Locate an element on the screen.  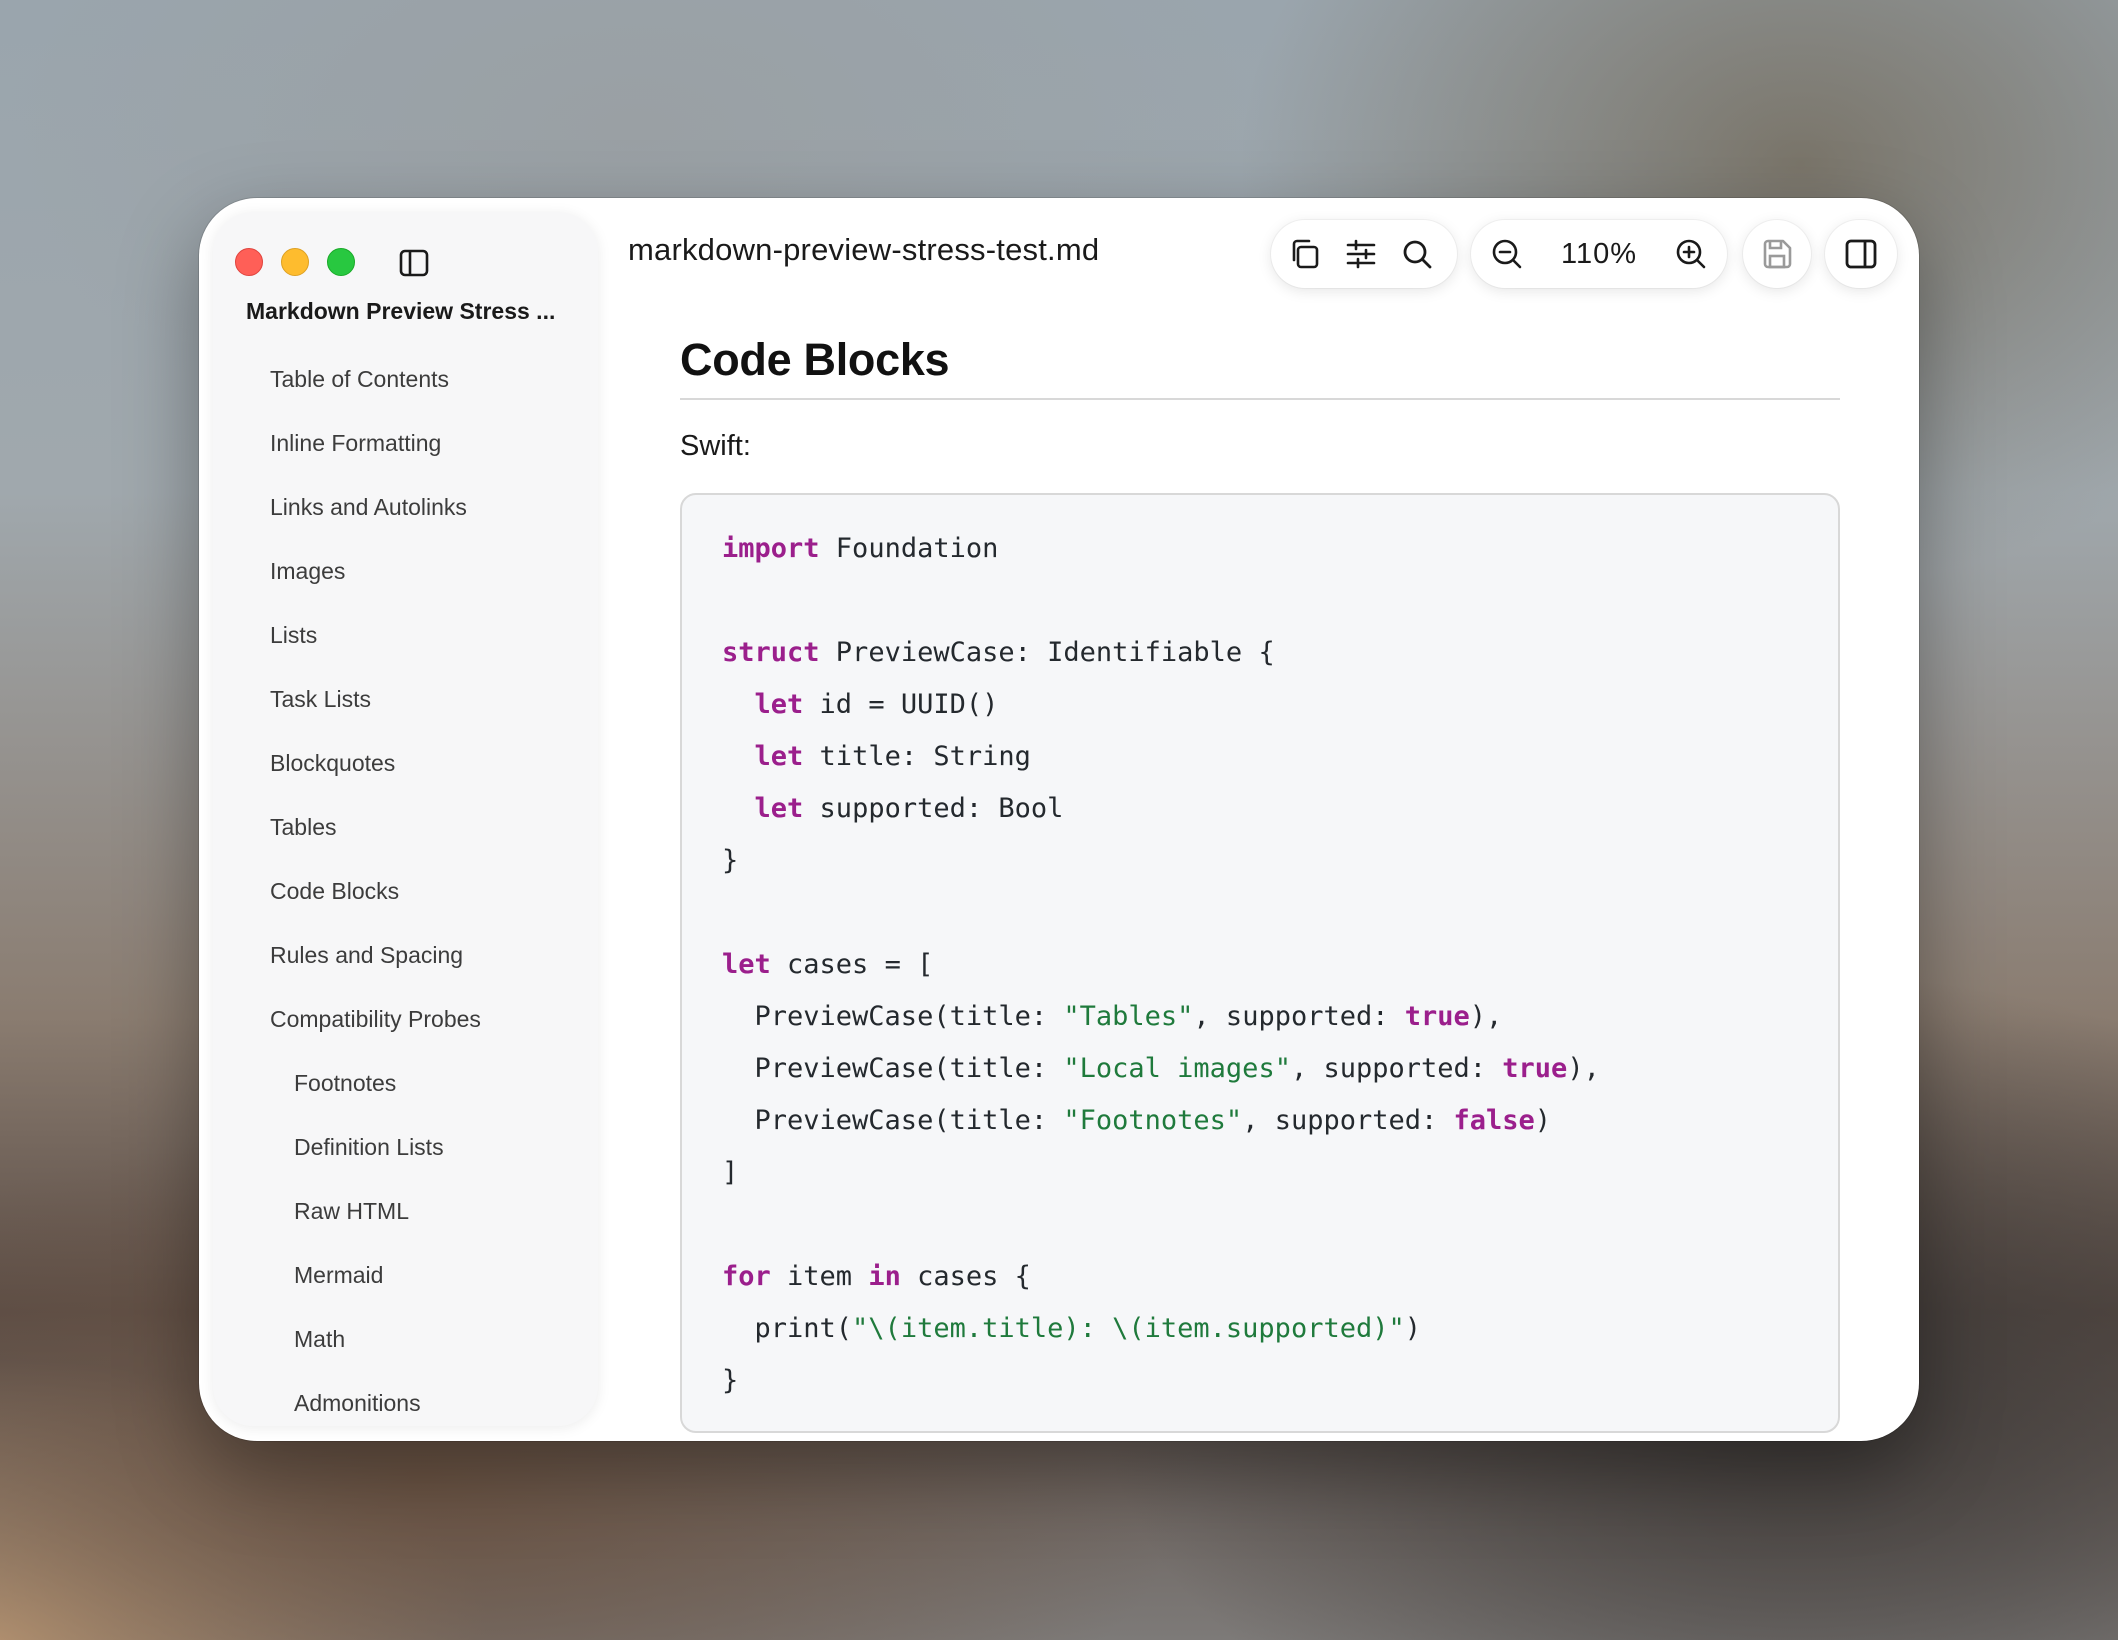
settings-sliders-icon is located at coordinates (1361, 254).